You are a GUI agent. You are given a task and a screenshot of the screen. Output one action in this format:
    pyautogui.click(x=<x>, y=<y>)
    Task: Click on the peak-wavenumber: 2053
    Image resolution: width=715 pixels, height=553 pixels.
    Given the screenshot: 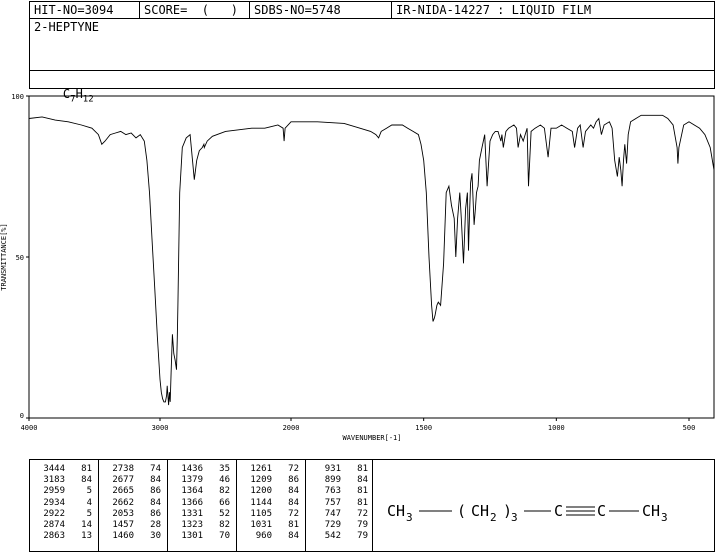 What is the action you would take?
    pyautogui.click(x=123, y=513)
    